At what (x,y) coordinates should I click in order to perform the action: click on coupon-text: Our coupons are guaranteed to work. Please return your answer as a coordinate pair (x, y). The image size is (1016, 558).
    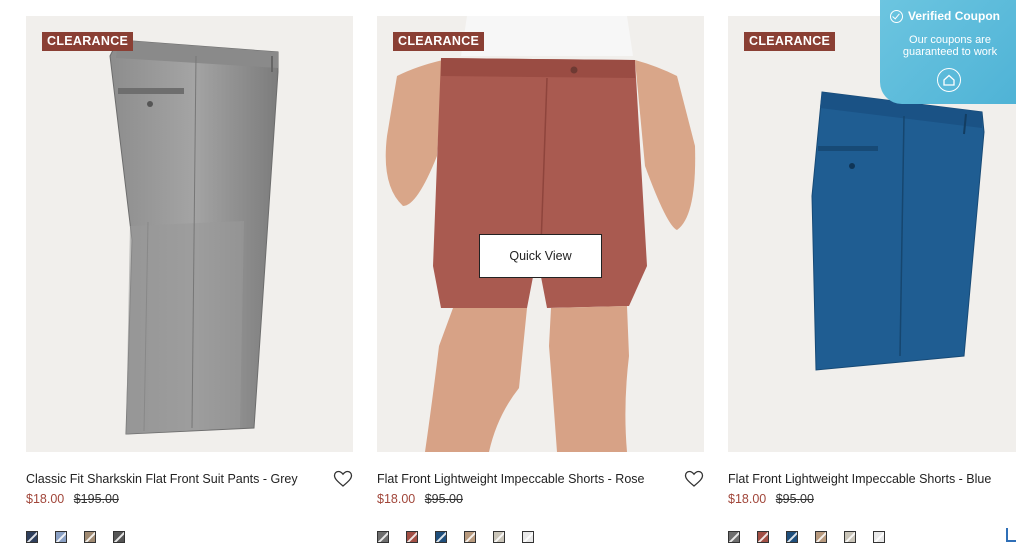
    Looking at the image, I should click on (950, 46).